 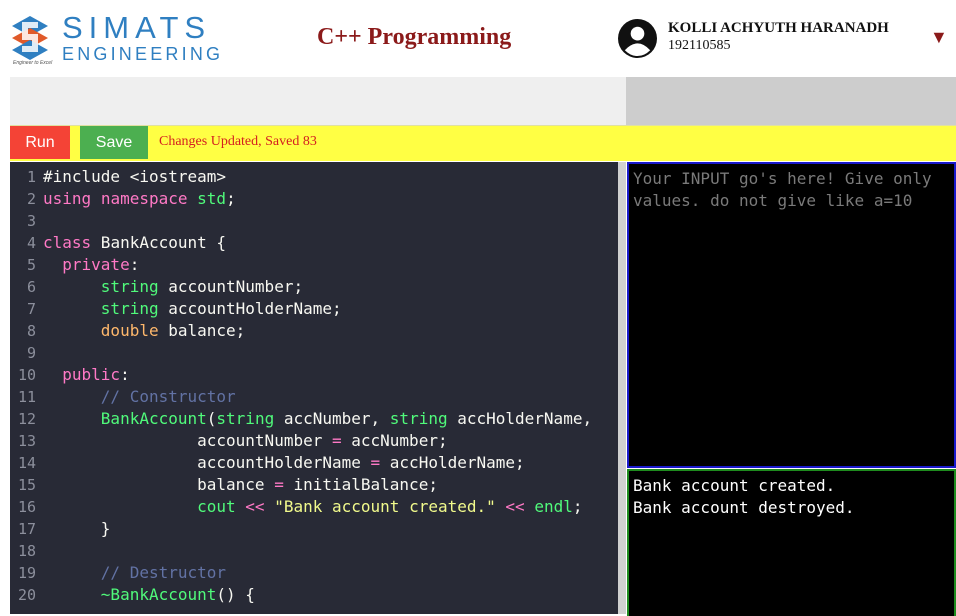 What do you see at coordinates (314, 265) in the screenshot?
I see `code-line: 5 private:` at bounding box center [314, 265].